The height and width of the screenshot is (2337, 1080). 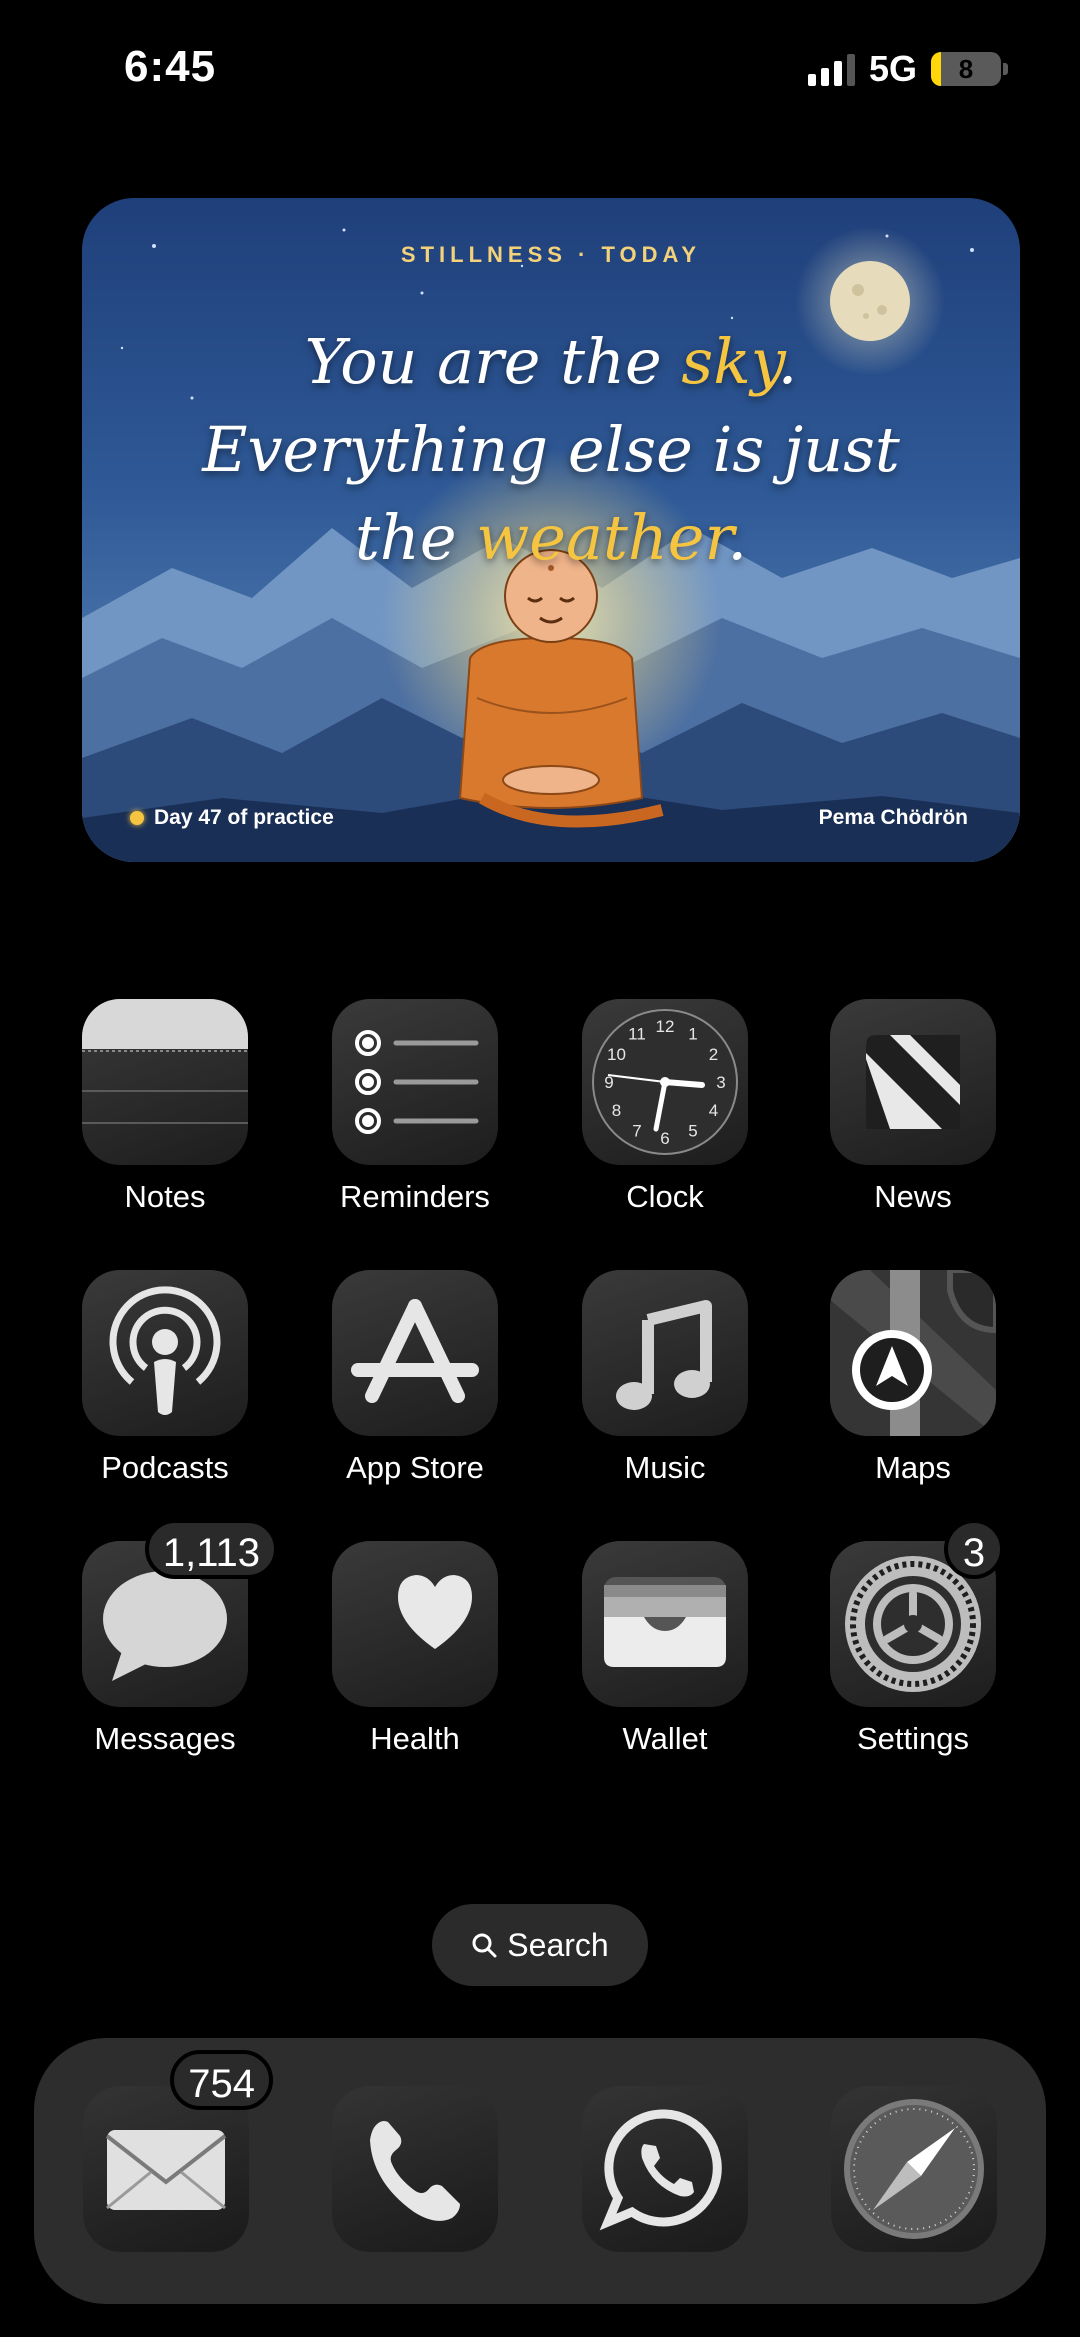 What do you see at coordinates (558, 1944) in the screenshot?
I see `search-label: Search` at bounding box center [558, 1944].